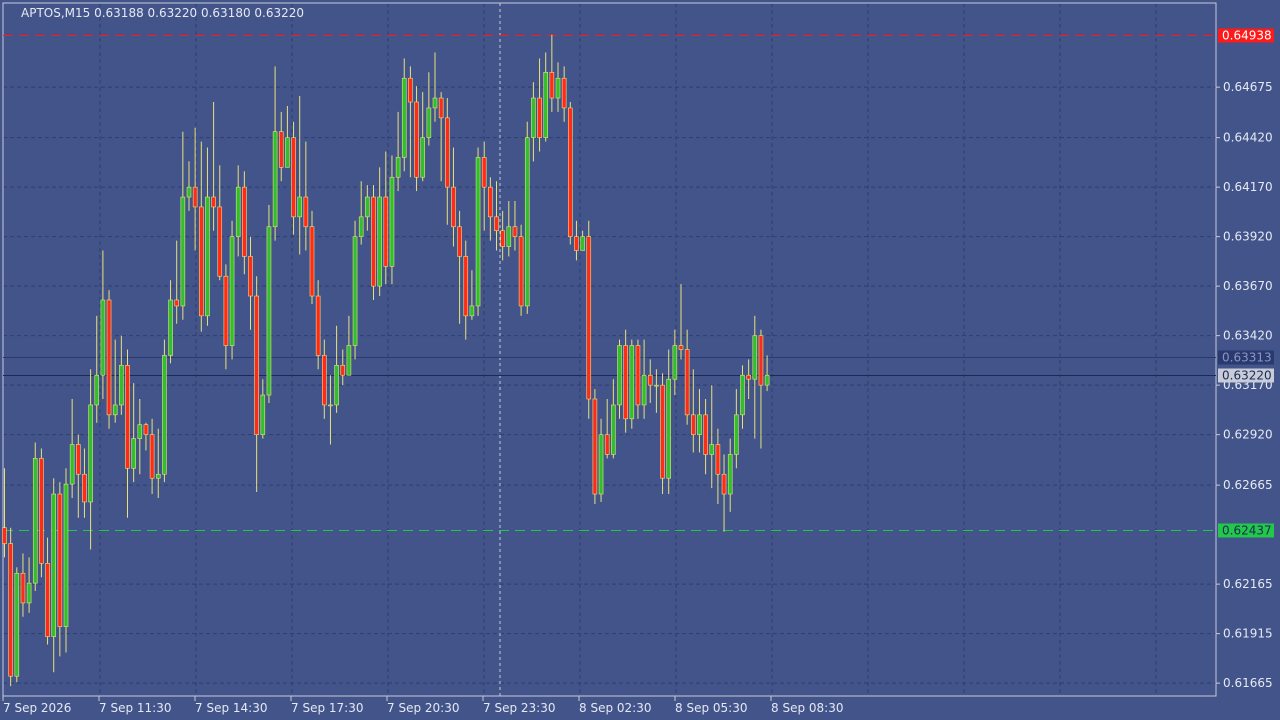 This screenshot has width=1280, height=720. I want to click on current-price-tag: 0.63220, so click(1246, 375).